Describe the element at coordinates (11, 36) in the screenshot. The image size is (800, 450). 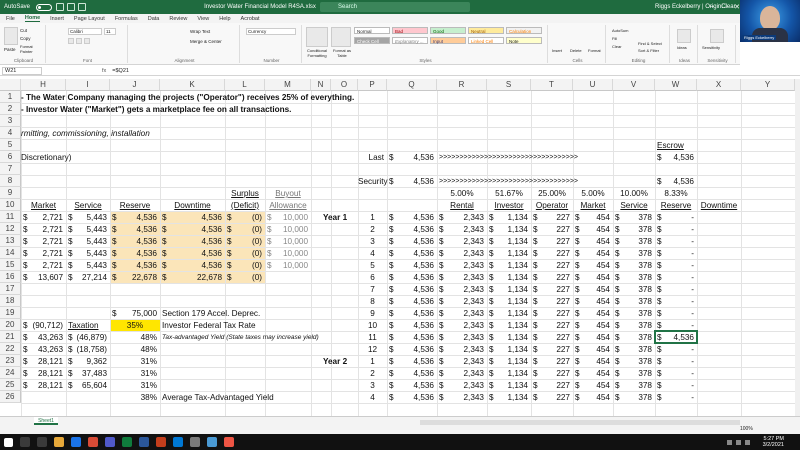
I see `paste-button` at that location.